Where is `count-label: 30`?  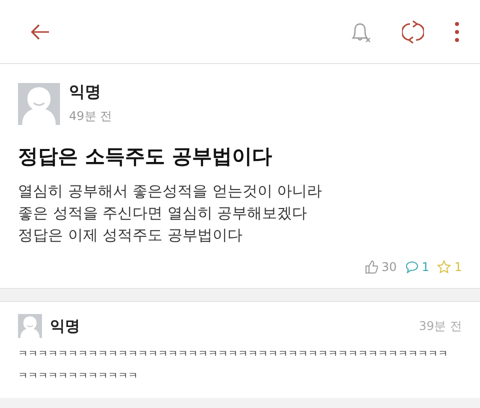
count-label: 30 is located at coordinates (389, 267).